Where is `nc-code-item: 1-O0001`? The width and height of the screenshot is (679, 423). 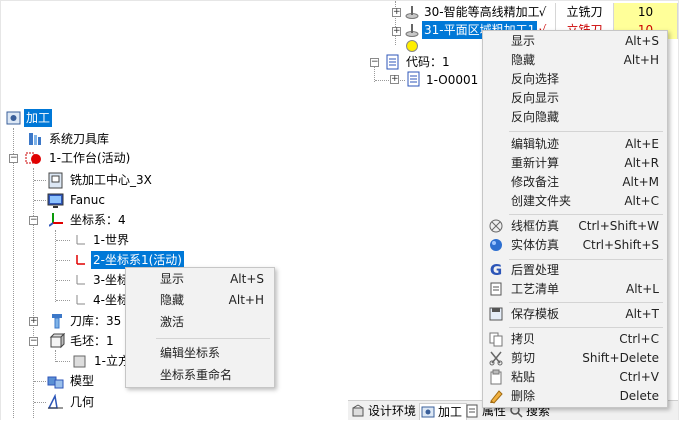
nc-code-item: 1-O0001 is located at coordinates (452, 80).